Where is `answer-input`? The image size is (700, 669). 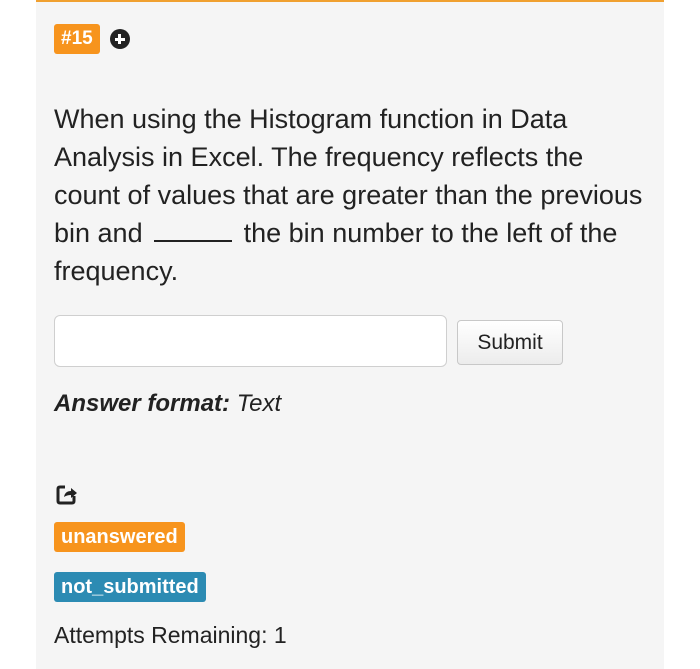
answer-input is located at coordinates (250, 341).